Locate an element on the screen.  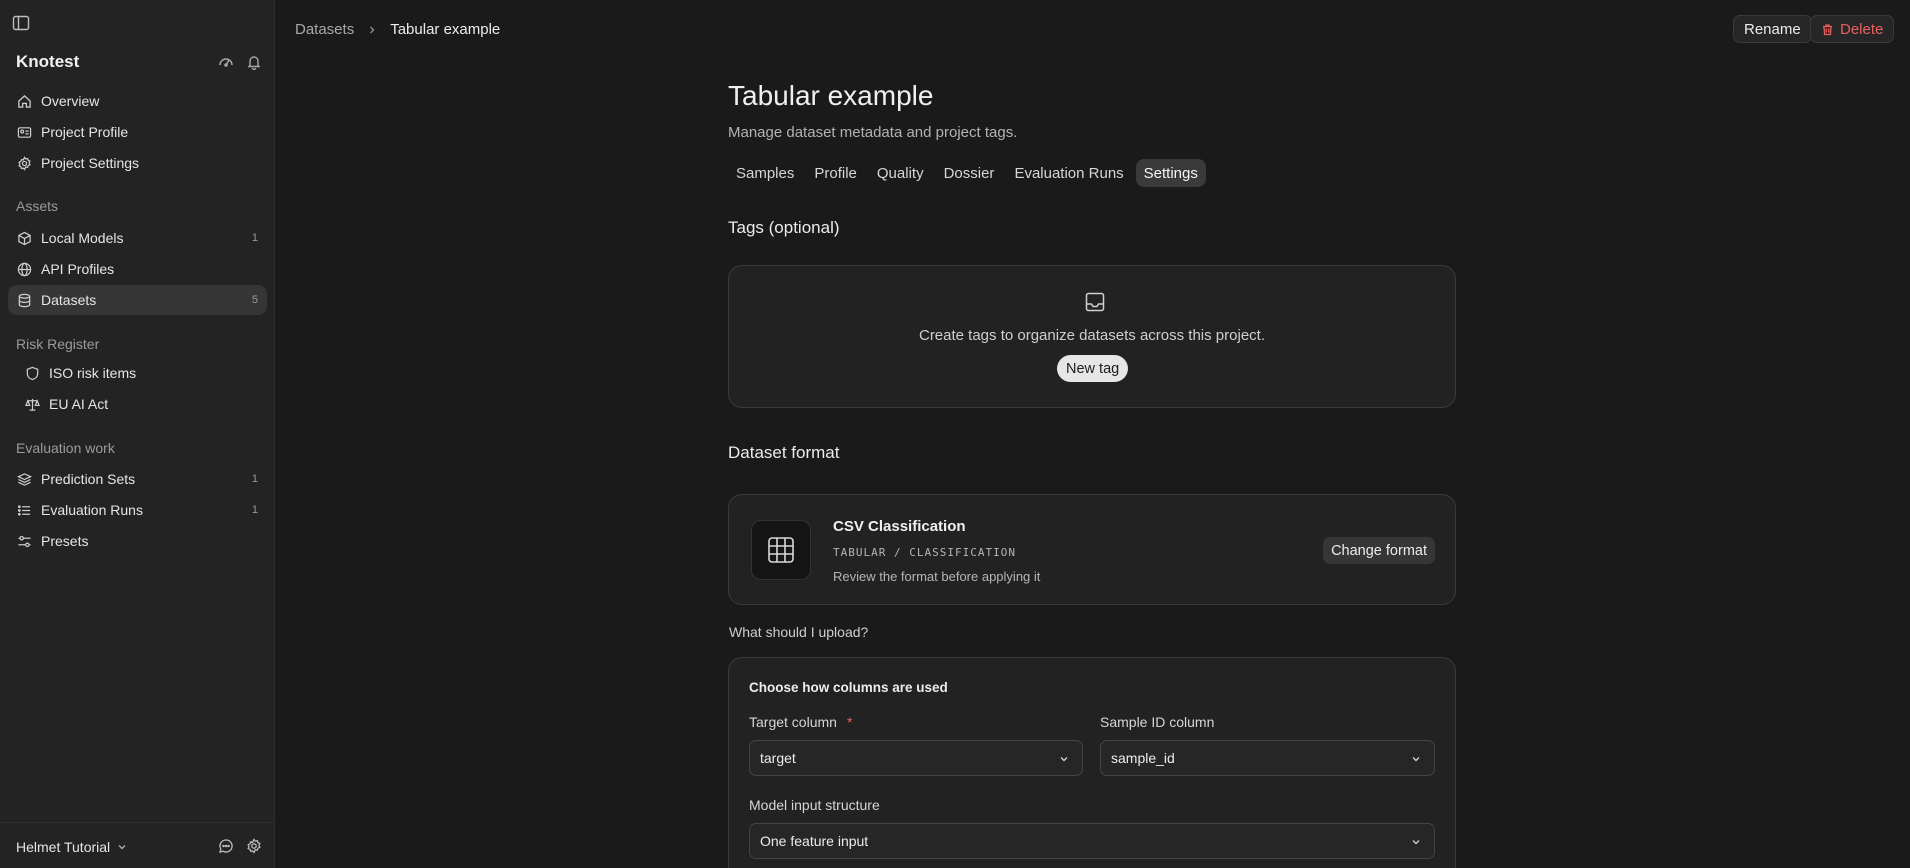
sidebar-item-eu-ai-act: EU AI Act is located at coordinates (137, 404).